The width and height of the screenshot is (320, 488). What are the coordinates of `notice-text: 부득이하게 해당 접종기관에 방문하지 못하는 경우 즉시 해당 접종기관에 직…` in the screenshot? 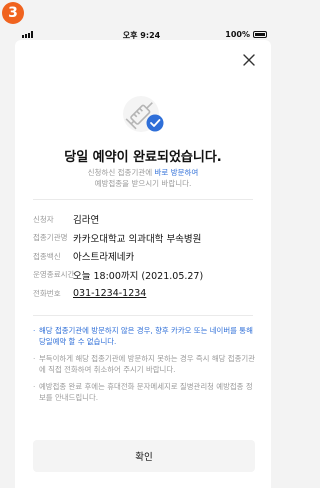 It's located at (147, 364).